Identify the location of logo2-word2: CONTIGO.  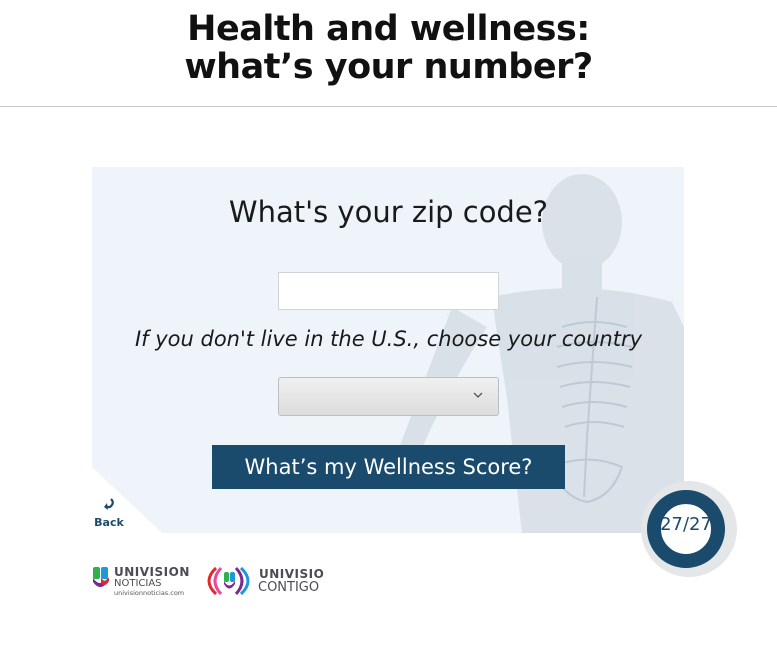
(288, 587).